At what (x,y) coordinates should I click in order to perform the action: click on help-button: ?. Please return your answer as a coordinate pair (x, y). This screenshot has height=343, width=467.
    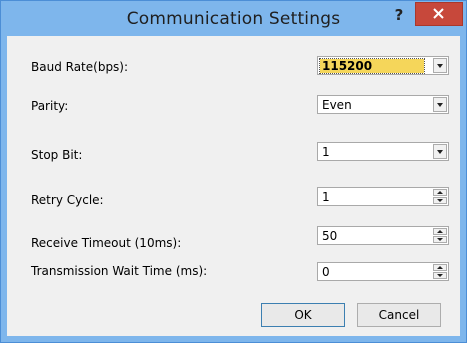
    Looking at the image, I should click on (399, 16).